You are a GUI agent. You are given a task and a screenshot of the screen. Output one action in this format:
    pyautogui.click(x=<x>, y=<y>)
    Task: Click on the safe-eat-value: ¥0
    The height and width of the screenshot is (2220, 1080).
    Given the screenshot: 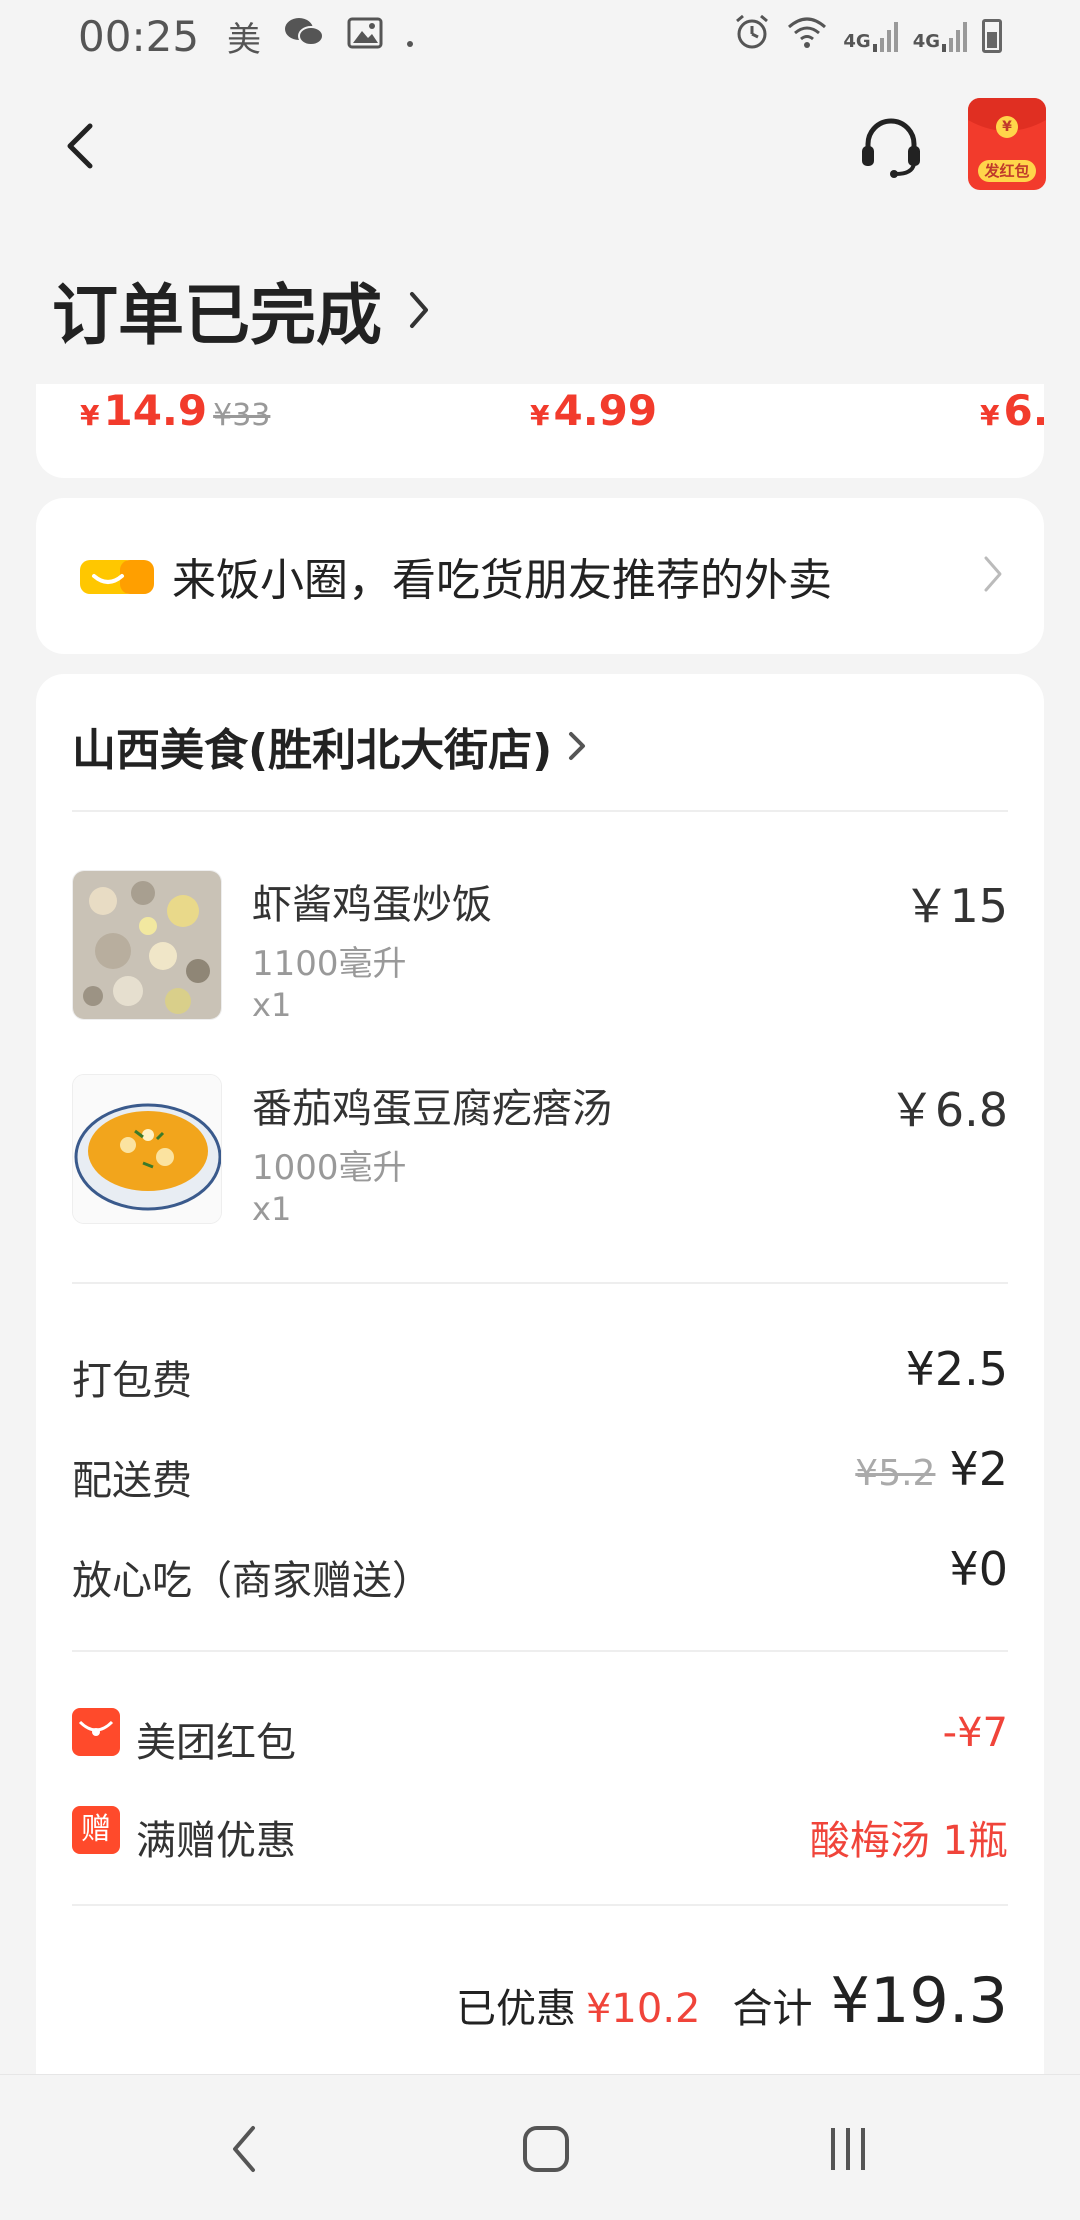 What is the action you would take?
    pyautogui.click(x=978, y=1569)
    